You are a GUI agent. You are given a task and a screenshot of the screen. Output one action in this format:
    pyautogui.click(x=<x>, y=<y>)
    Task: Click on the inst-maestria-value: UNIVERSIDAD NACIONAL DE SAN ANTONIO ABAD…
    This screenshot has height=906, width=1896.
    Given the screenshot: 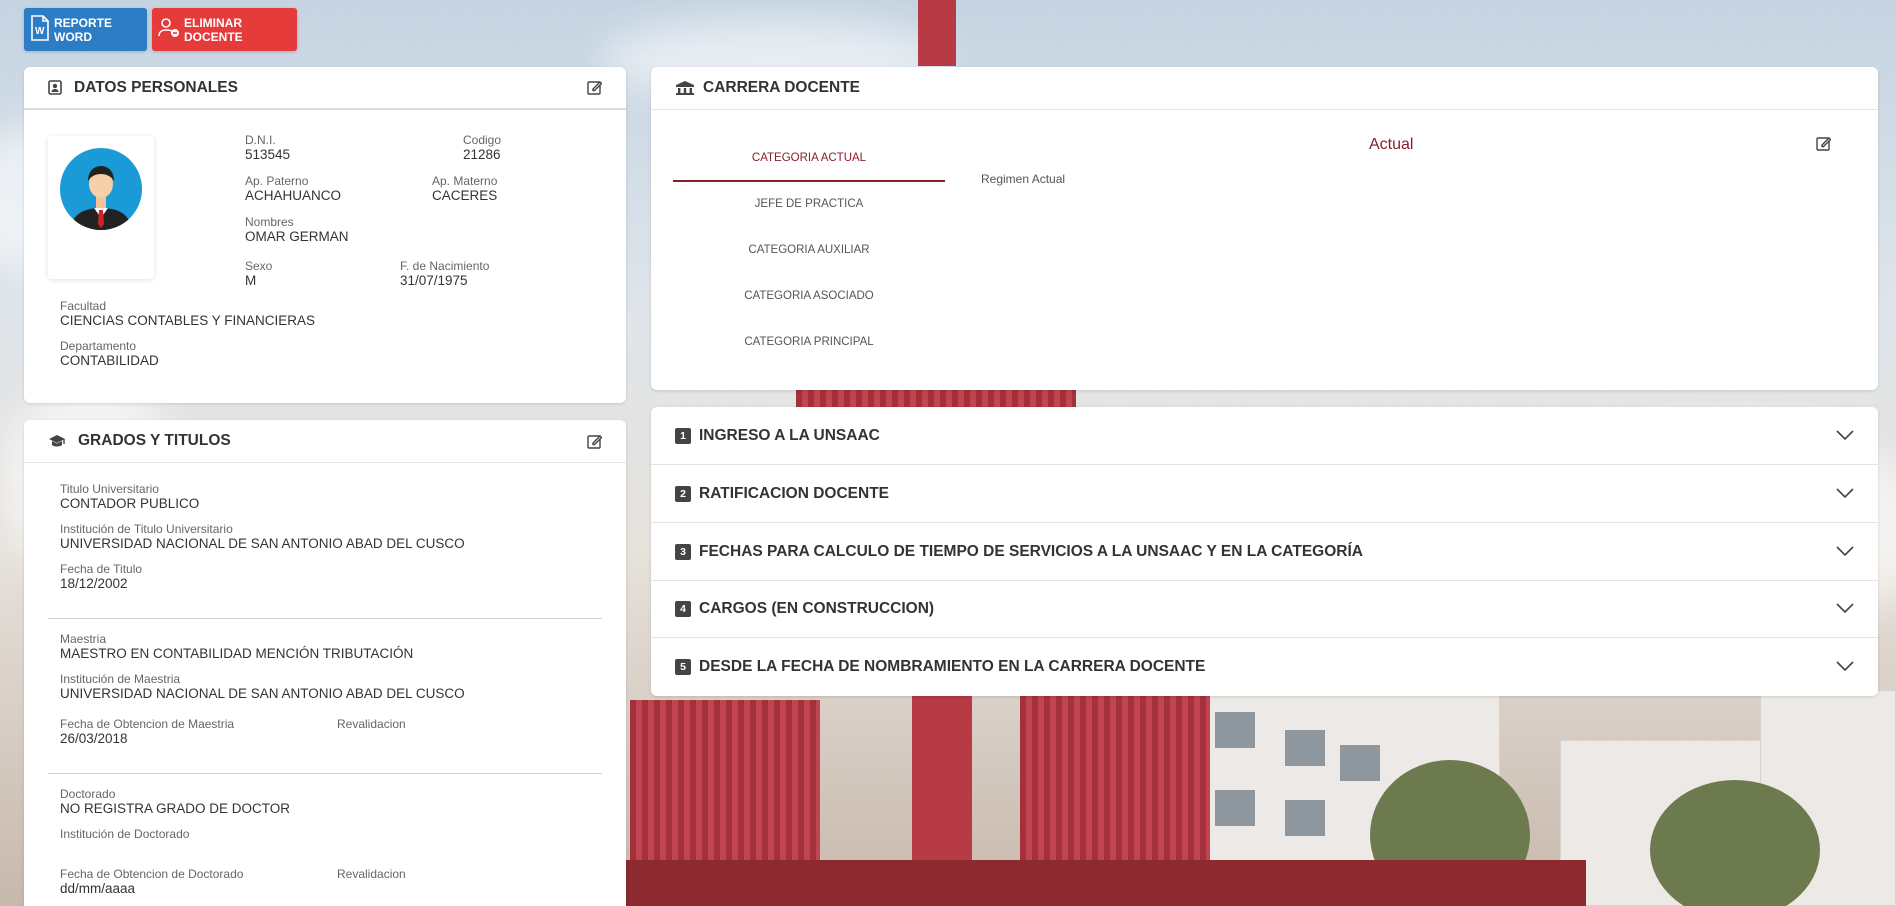 What is the action you would take?
    pyautogui.click(x=262, y=693)
    